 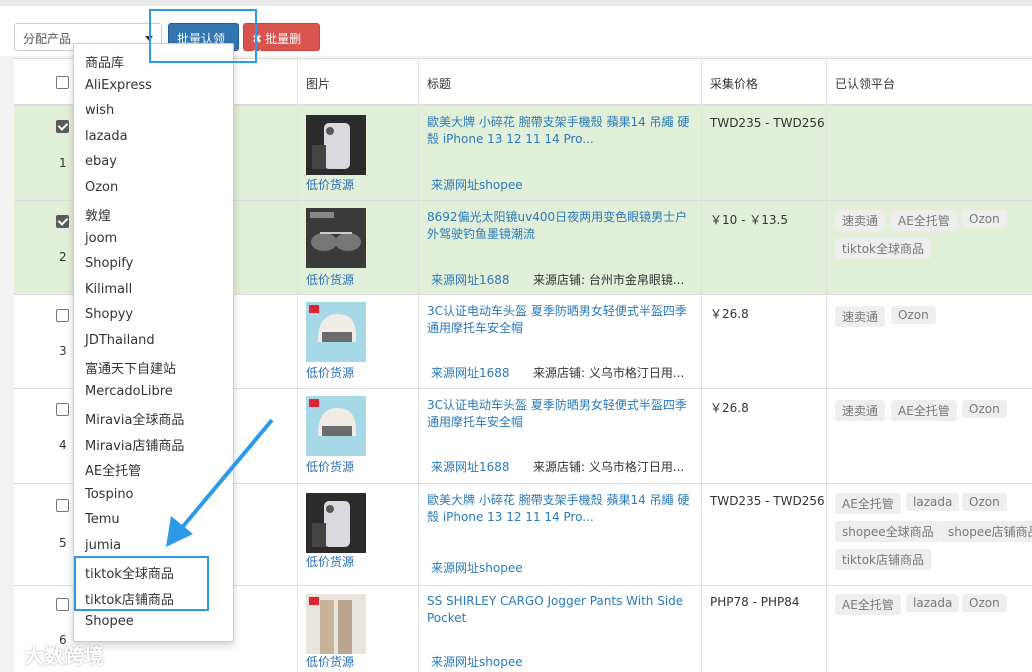 I want to click on watermark: 大数跨境, so click(x=64, y=656).